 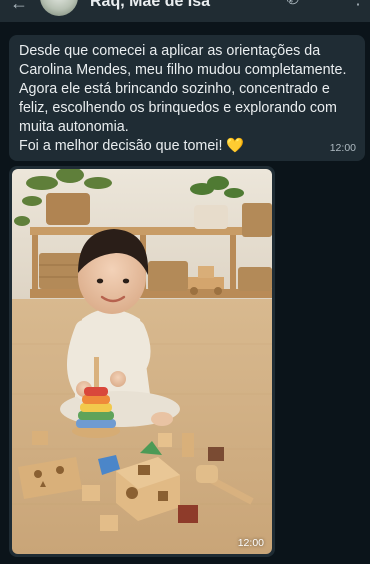 I want to click on message-line: muita autonomia., so click(x=74, y=127).